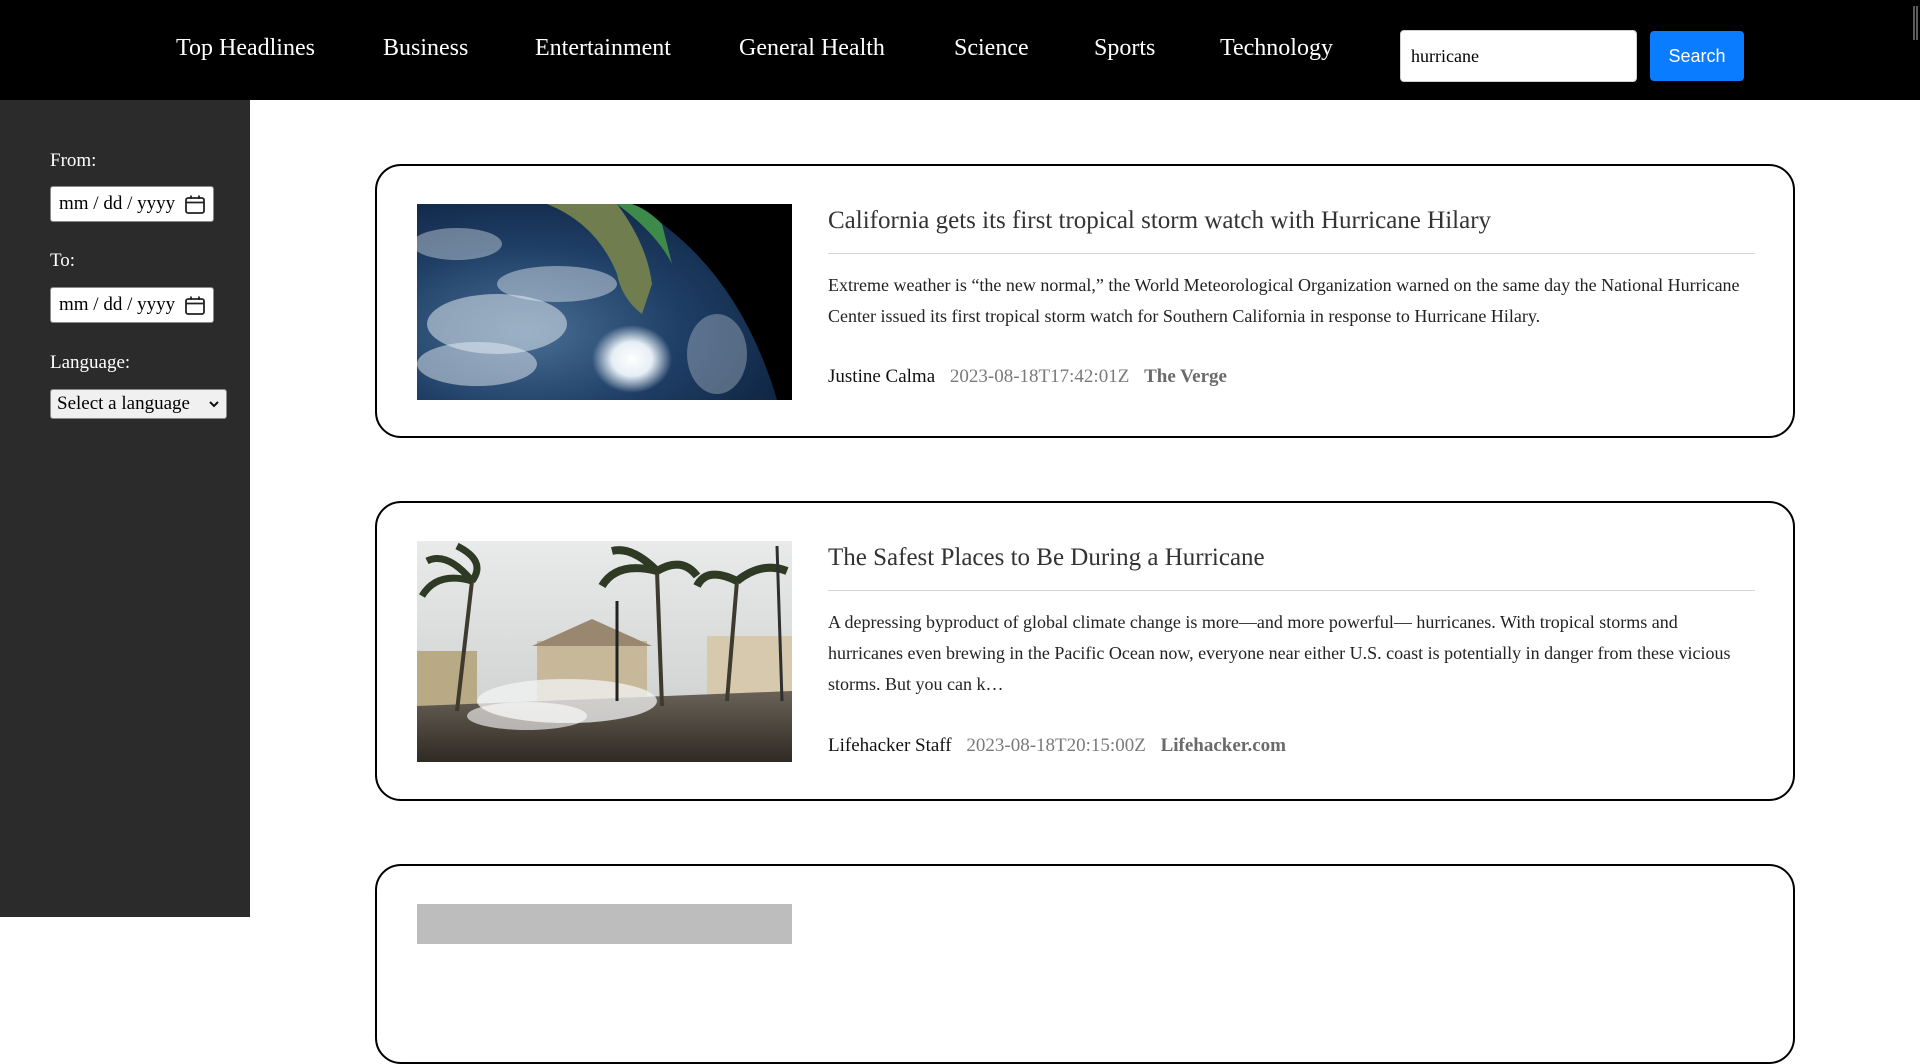  What do you see at coordinates (123, 403) in the screenshot?
I see `language-select-value: Select a language` at bounding box center [123, 403].